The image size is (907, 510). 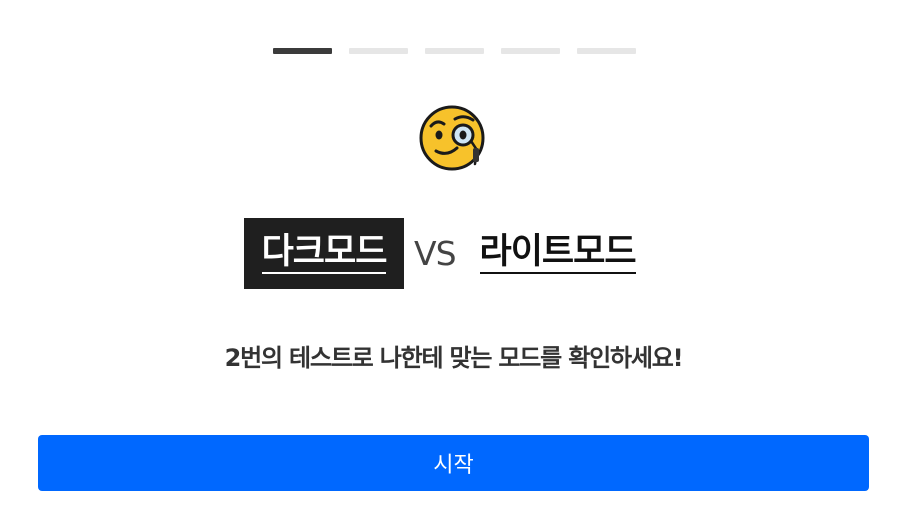 I want to click on dark-mode-chip: 다크모드, so click(x=324, y=253).